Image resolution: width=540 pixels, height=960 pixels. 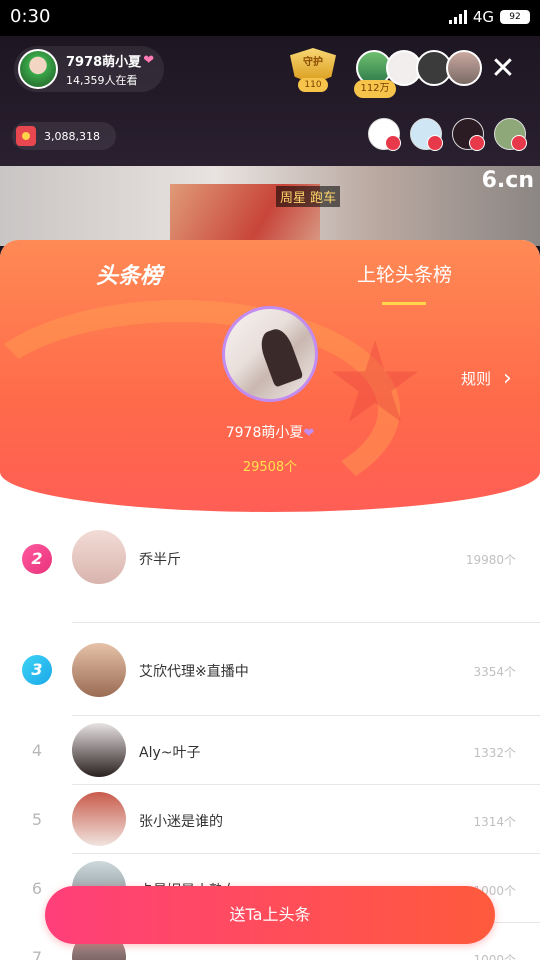 What do you see at coordinates (490, 560) in the screenshot?
I see `gift-amount: 19980个` at bounding box center [490, 560].